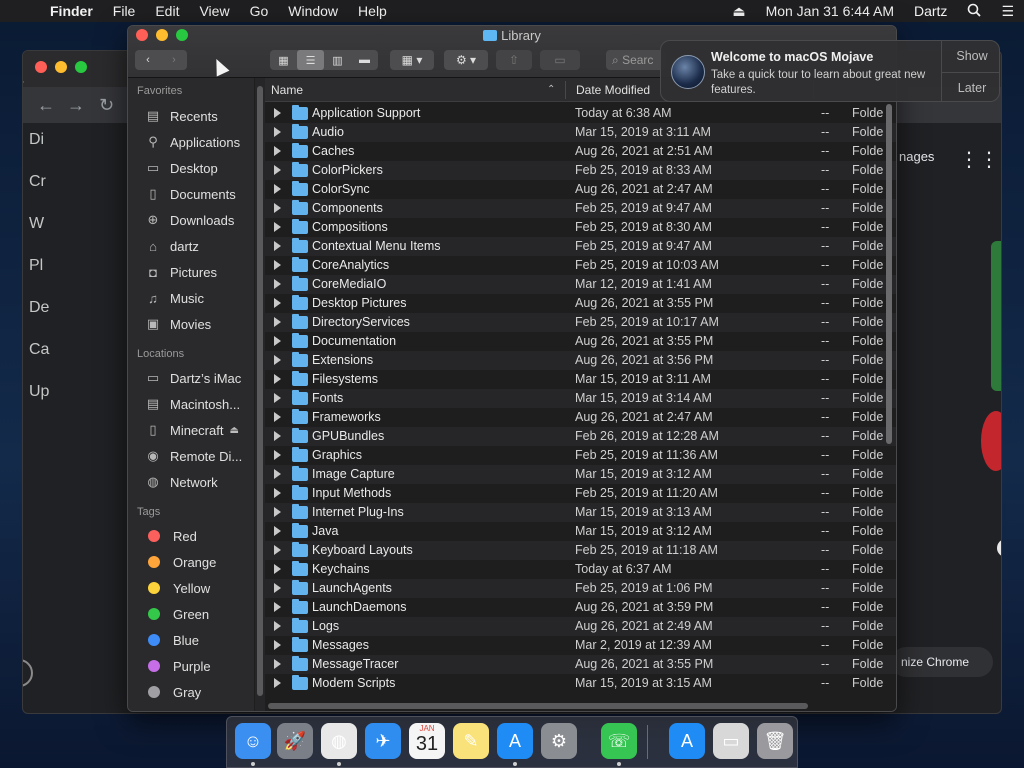  What do you see at coordinates (76, 105) in the screenshot?
I see `browser-forward-icon: →` at bounding box center [76, 105].